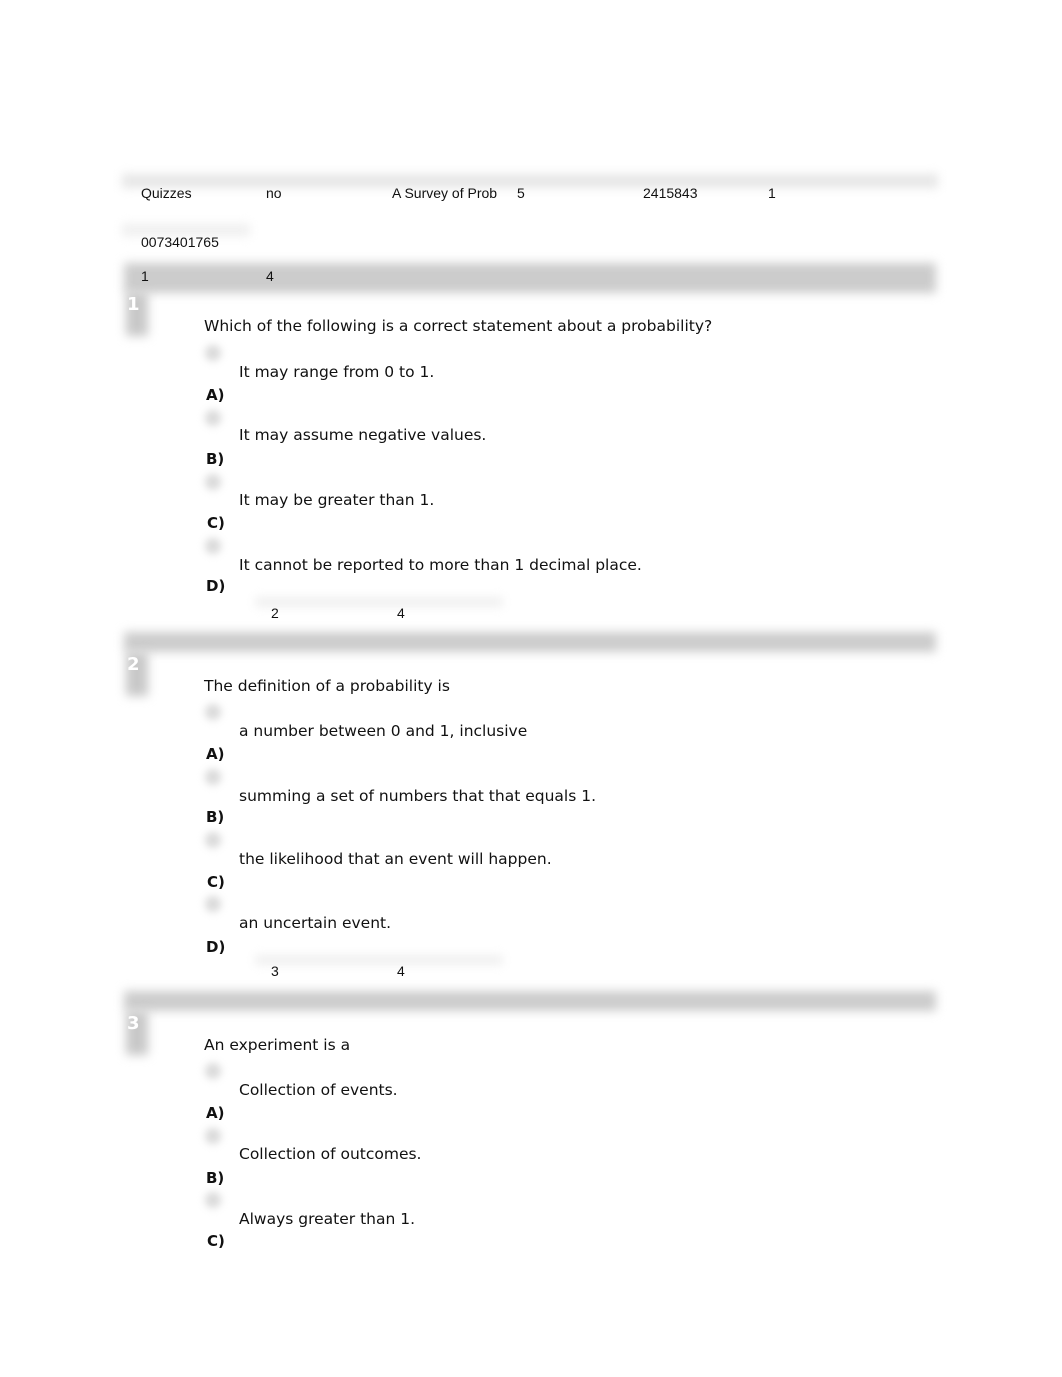  I want to click on header-isbn: 0073401765, so click(180, 242).